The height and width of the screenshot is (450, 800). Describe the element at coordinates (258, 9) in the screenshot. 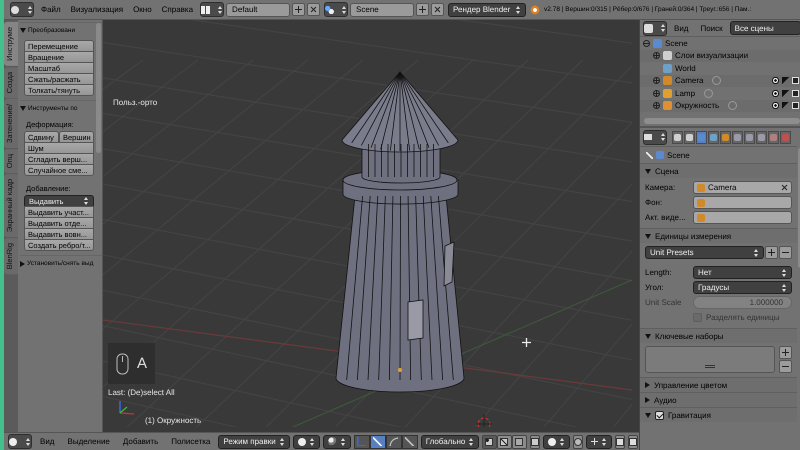

I see `screen-layout-field: Default` at that location.